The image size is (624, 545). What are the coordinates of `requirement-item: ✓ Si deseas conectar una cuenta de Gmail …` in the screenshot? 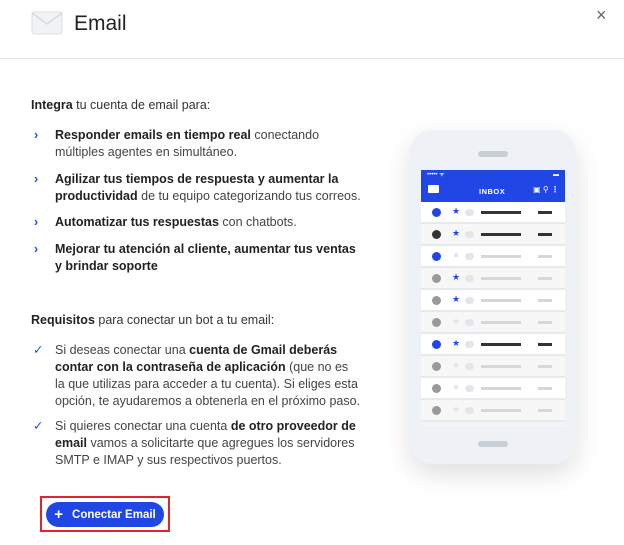 It's located at (197, 375).